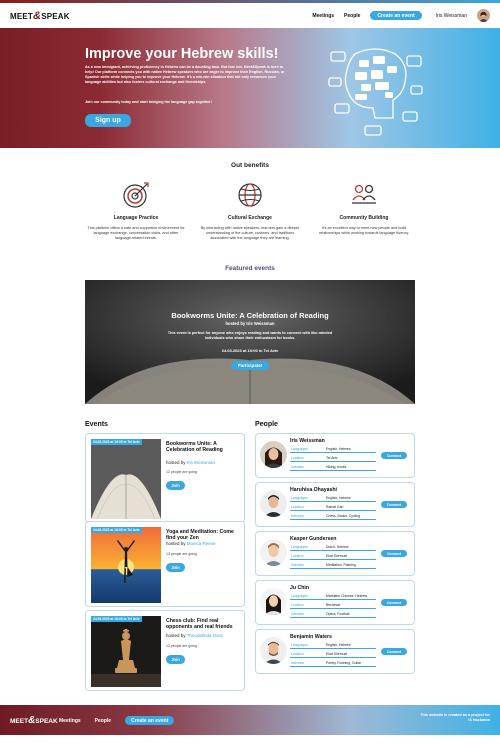 The width and height of the screenshot is (500, 747). I want to click on user-name: Iris Weissman, so click(451, 16).